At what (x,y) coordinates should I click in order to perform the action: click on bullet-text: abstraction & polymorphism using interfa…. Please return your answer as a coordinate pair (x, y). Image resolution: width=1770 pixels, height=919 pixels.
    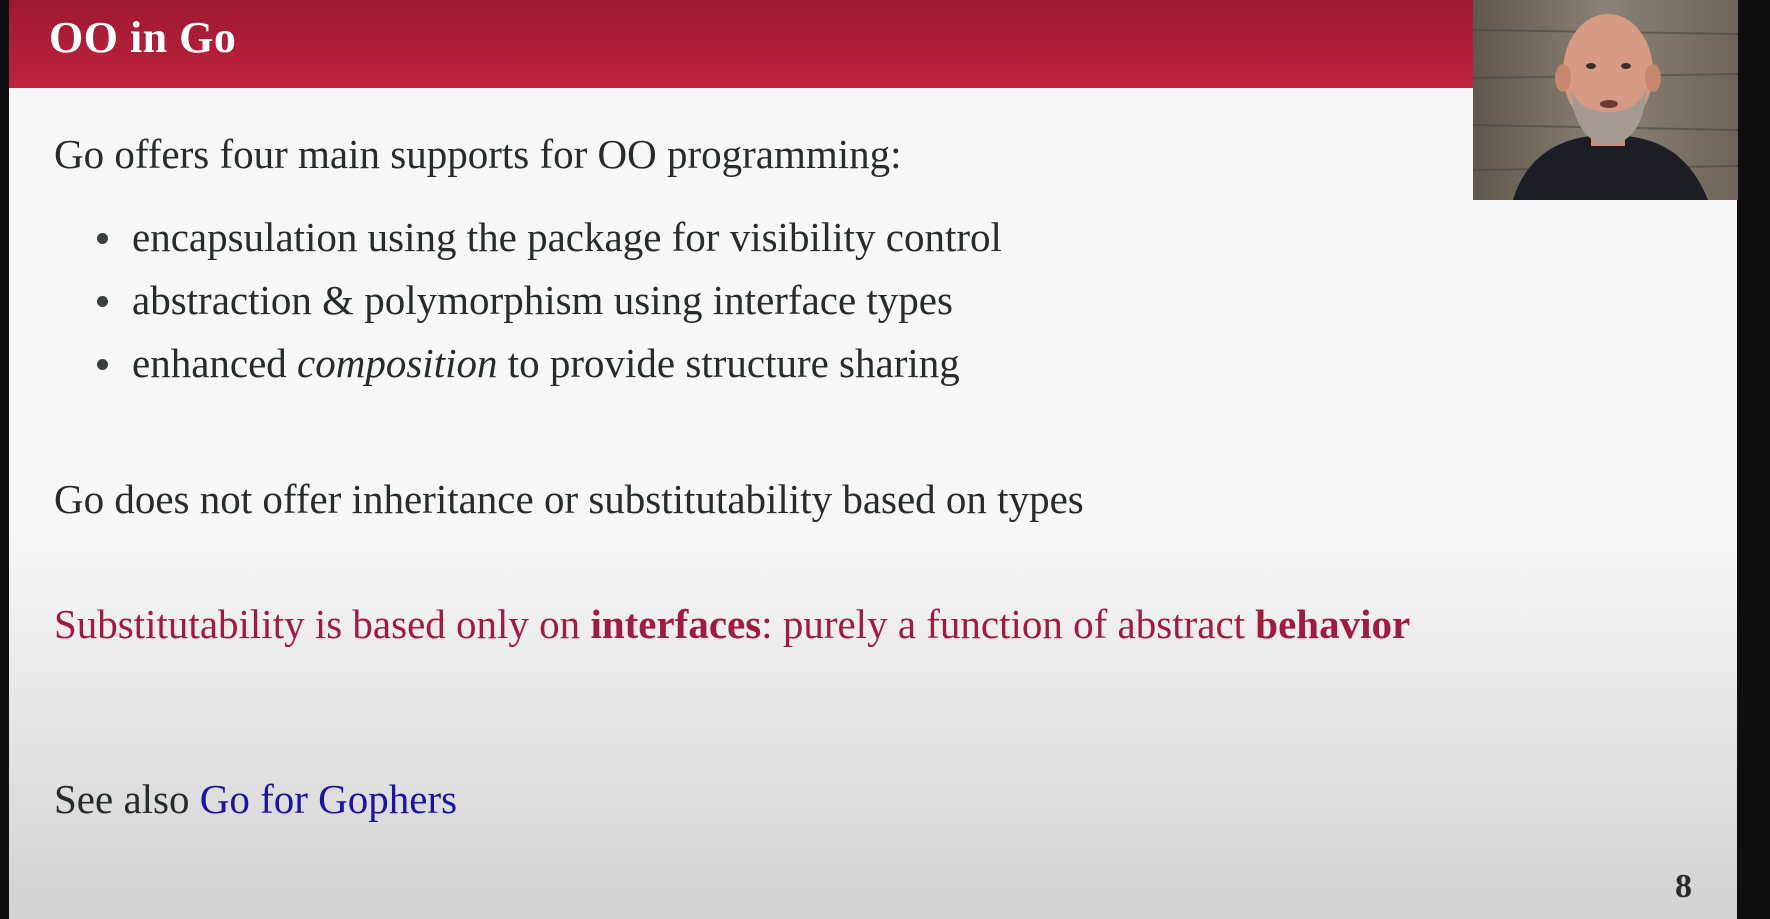
    Looking at the image, I should click on (542, 300).